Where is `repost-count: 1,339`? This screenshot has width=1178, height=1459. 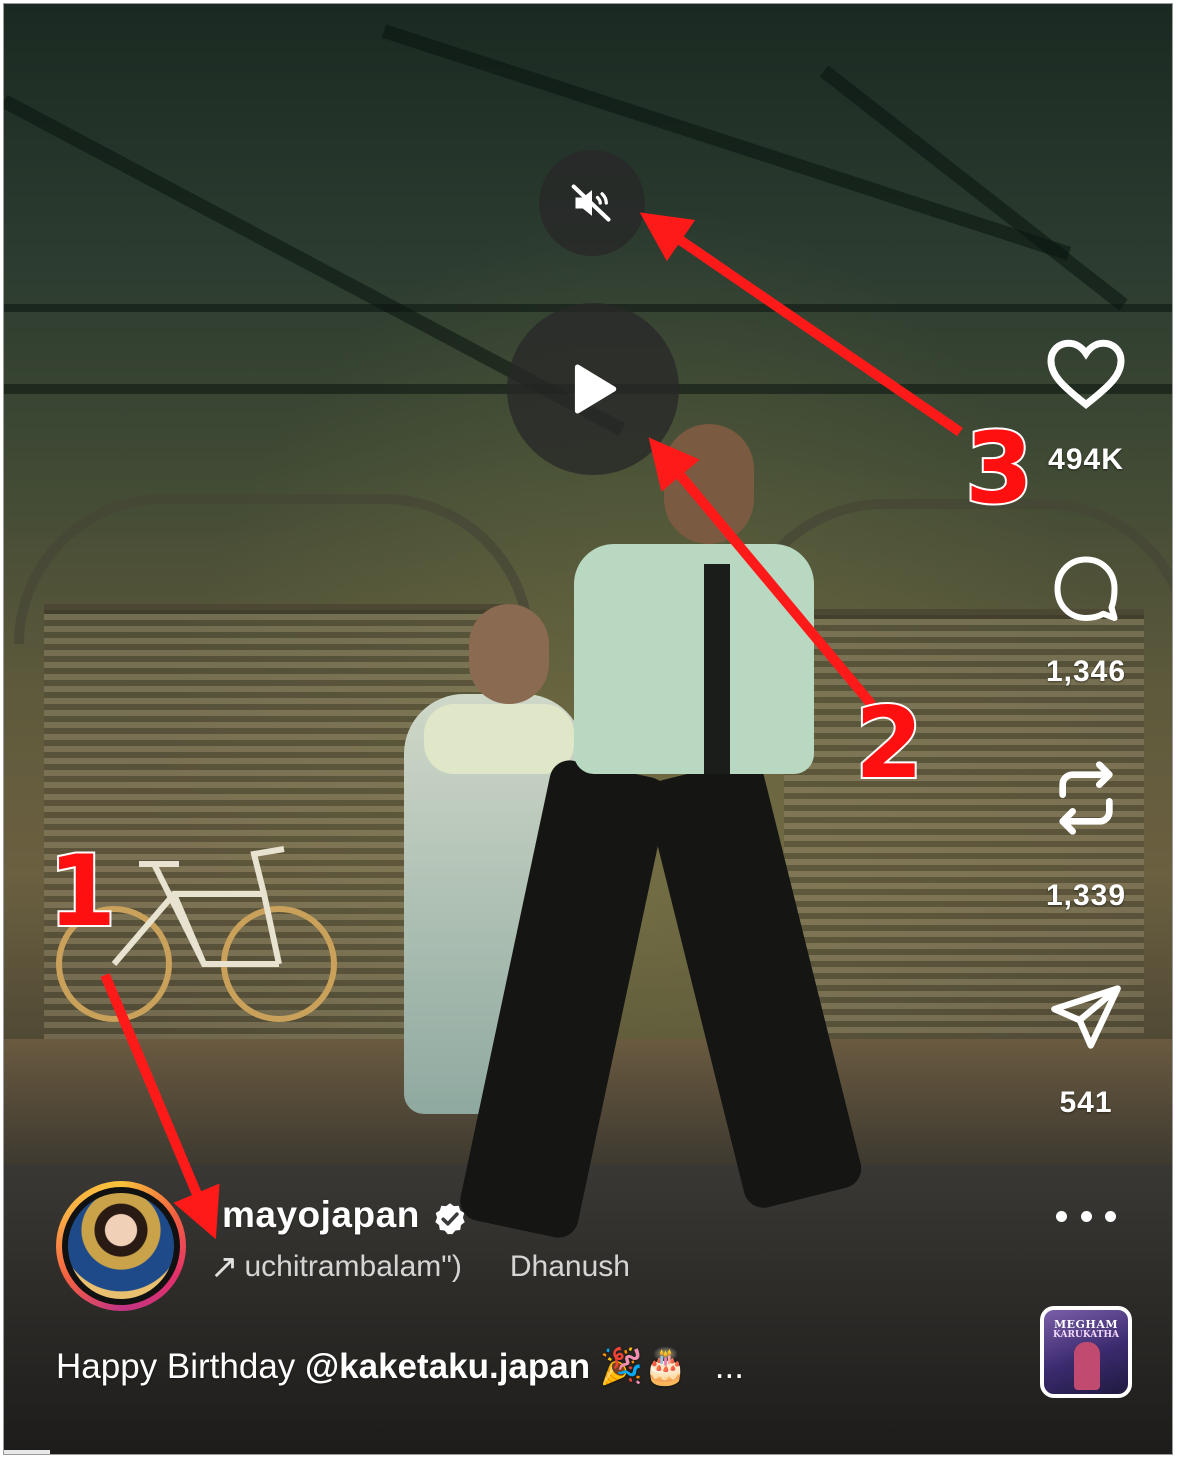 repost-count: 1,339 is located at coordinates (1086, 895).